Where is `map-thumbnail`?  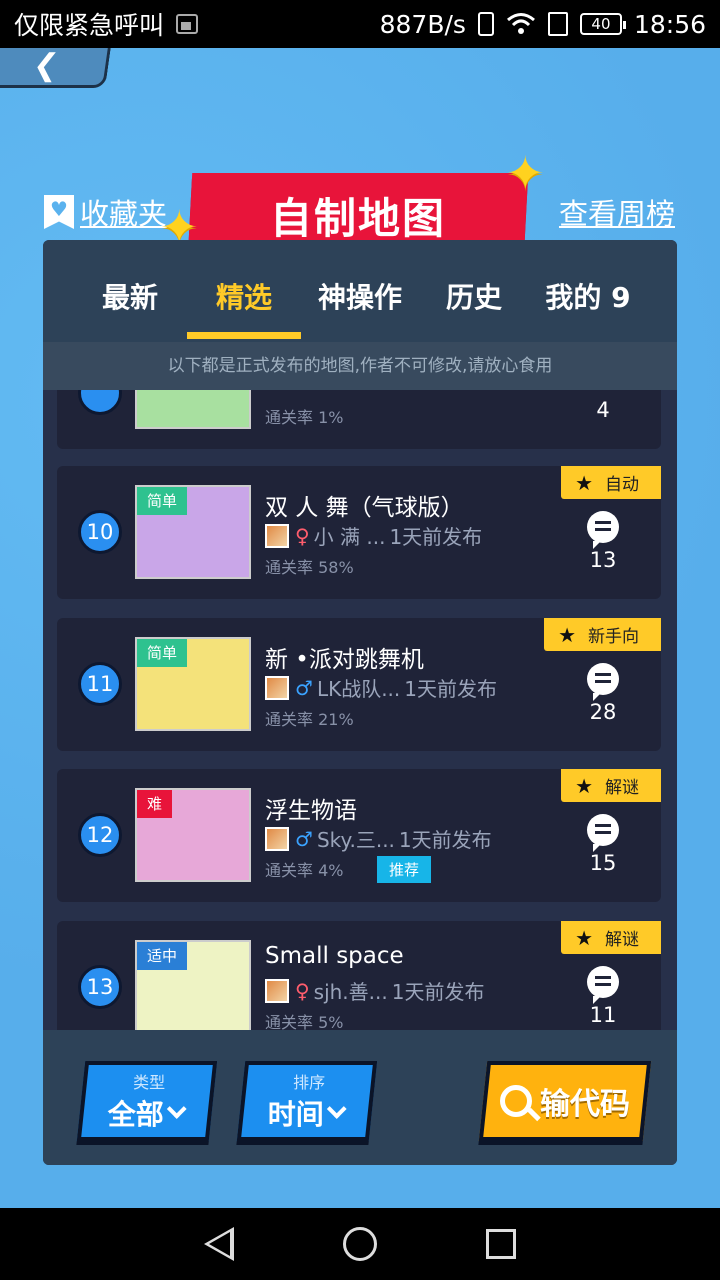
map-thumbnail is located at coordinates (193, 409).